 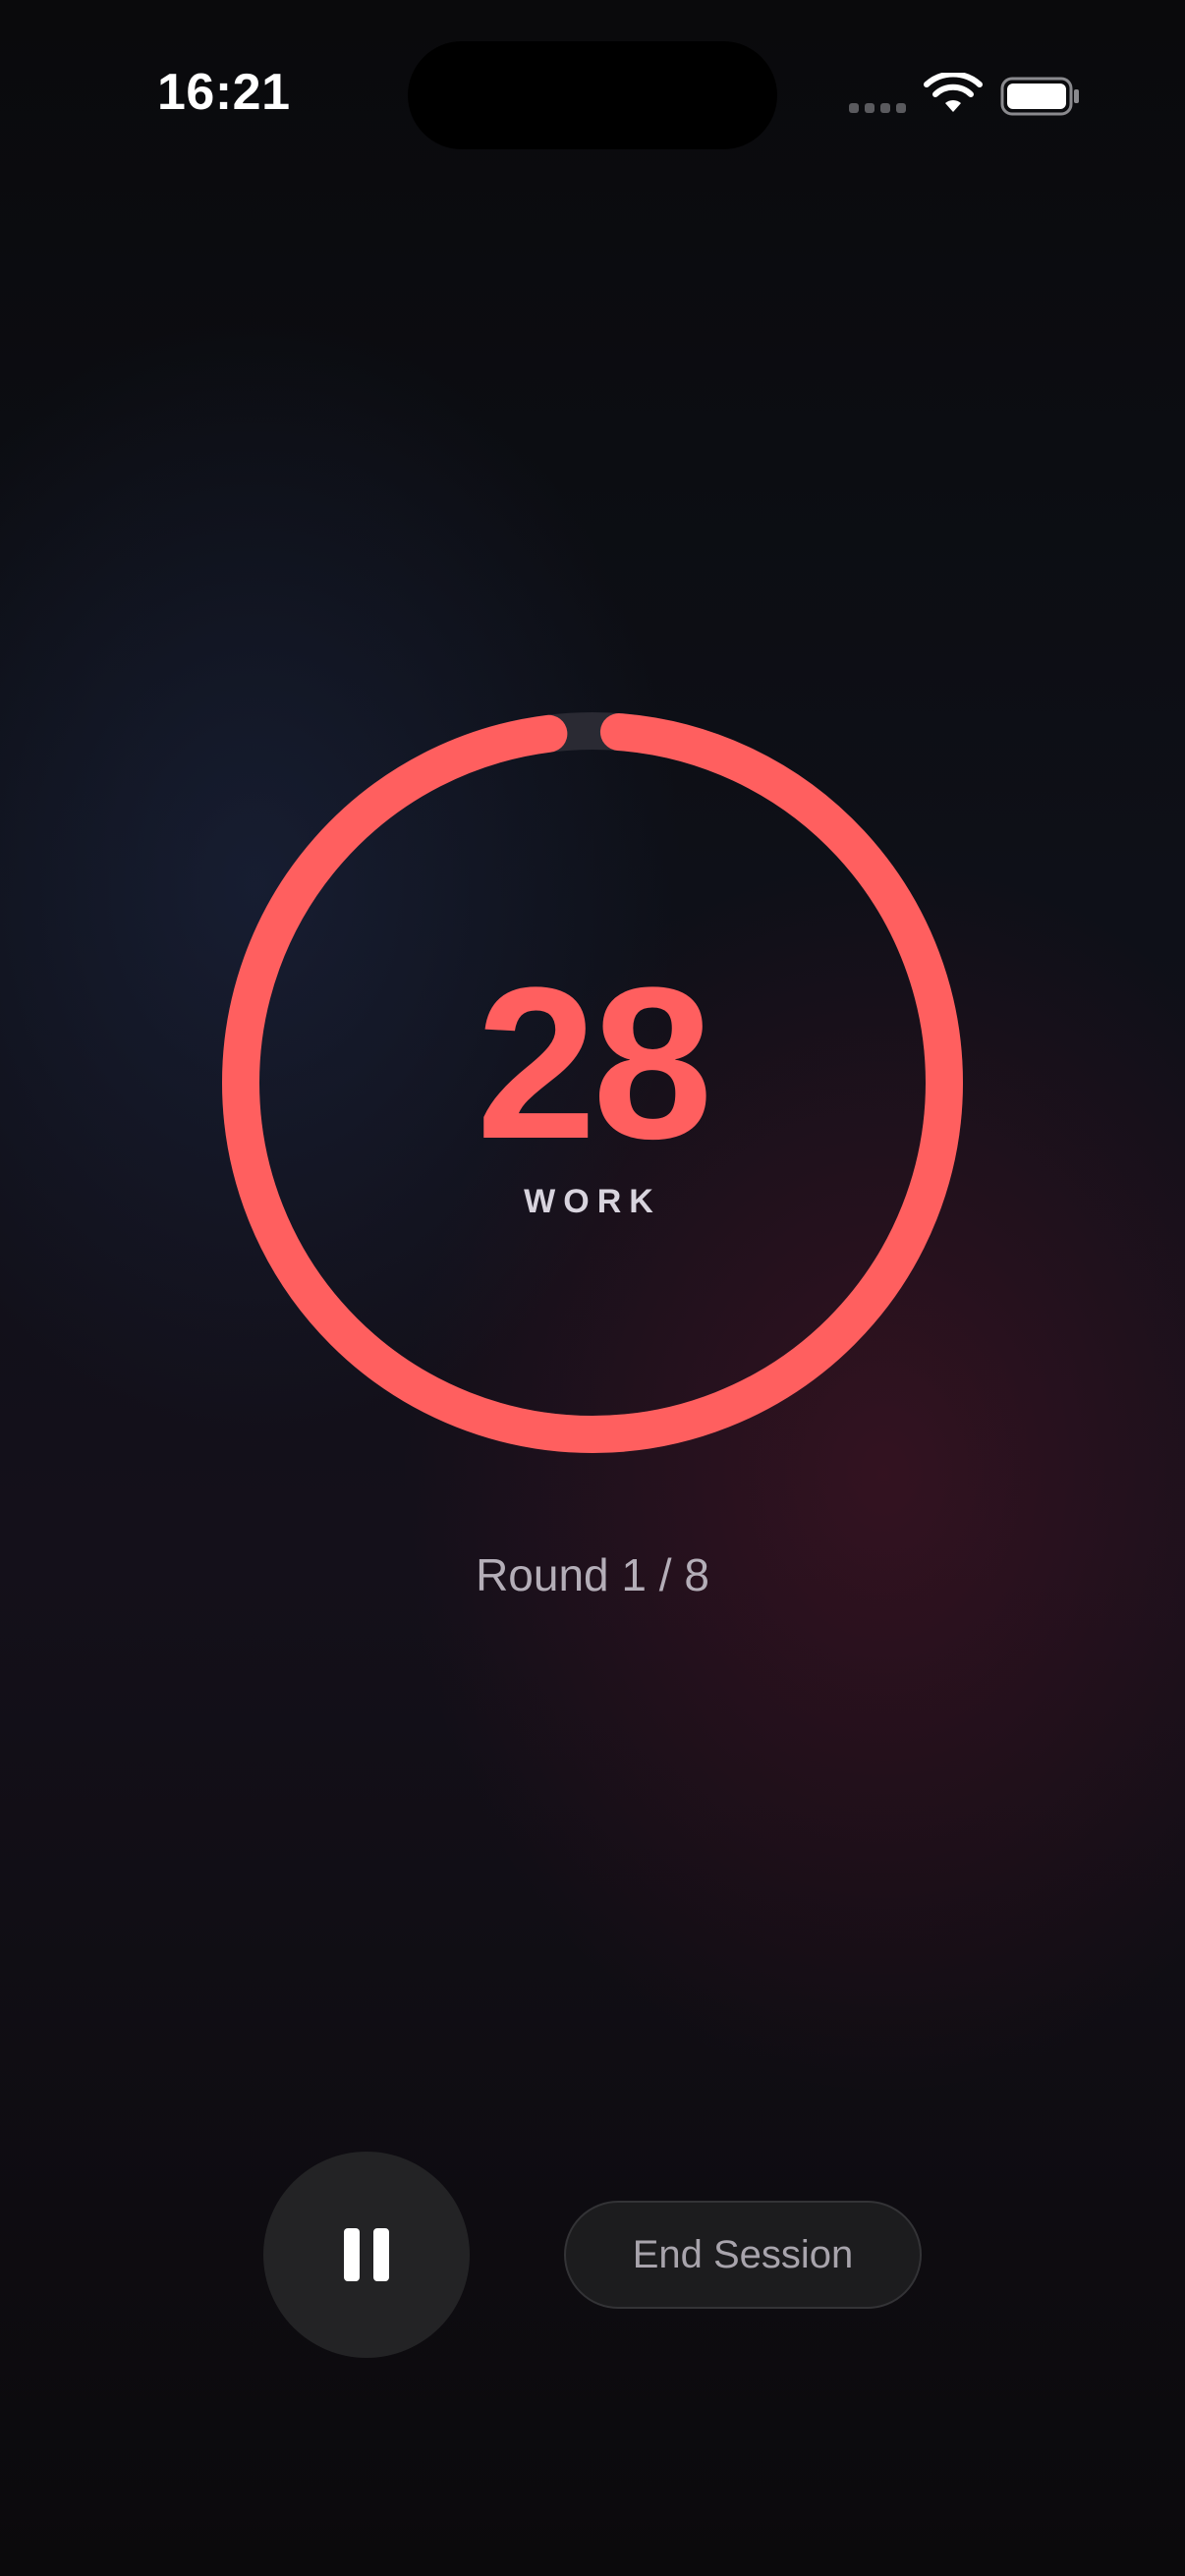 I want to click on pause-icon, so click(x=367, y=2254).